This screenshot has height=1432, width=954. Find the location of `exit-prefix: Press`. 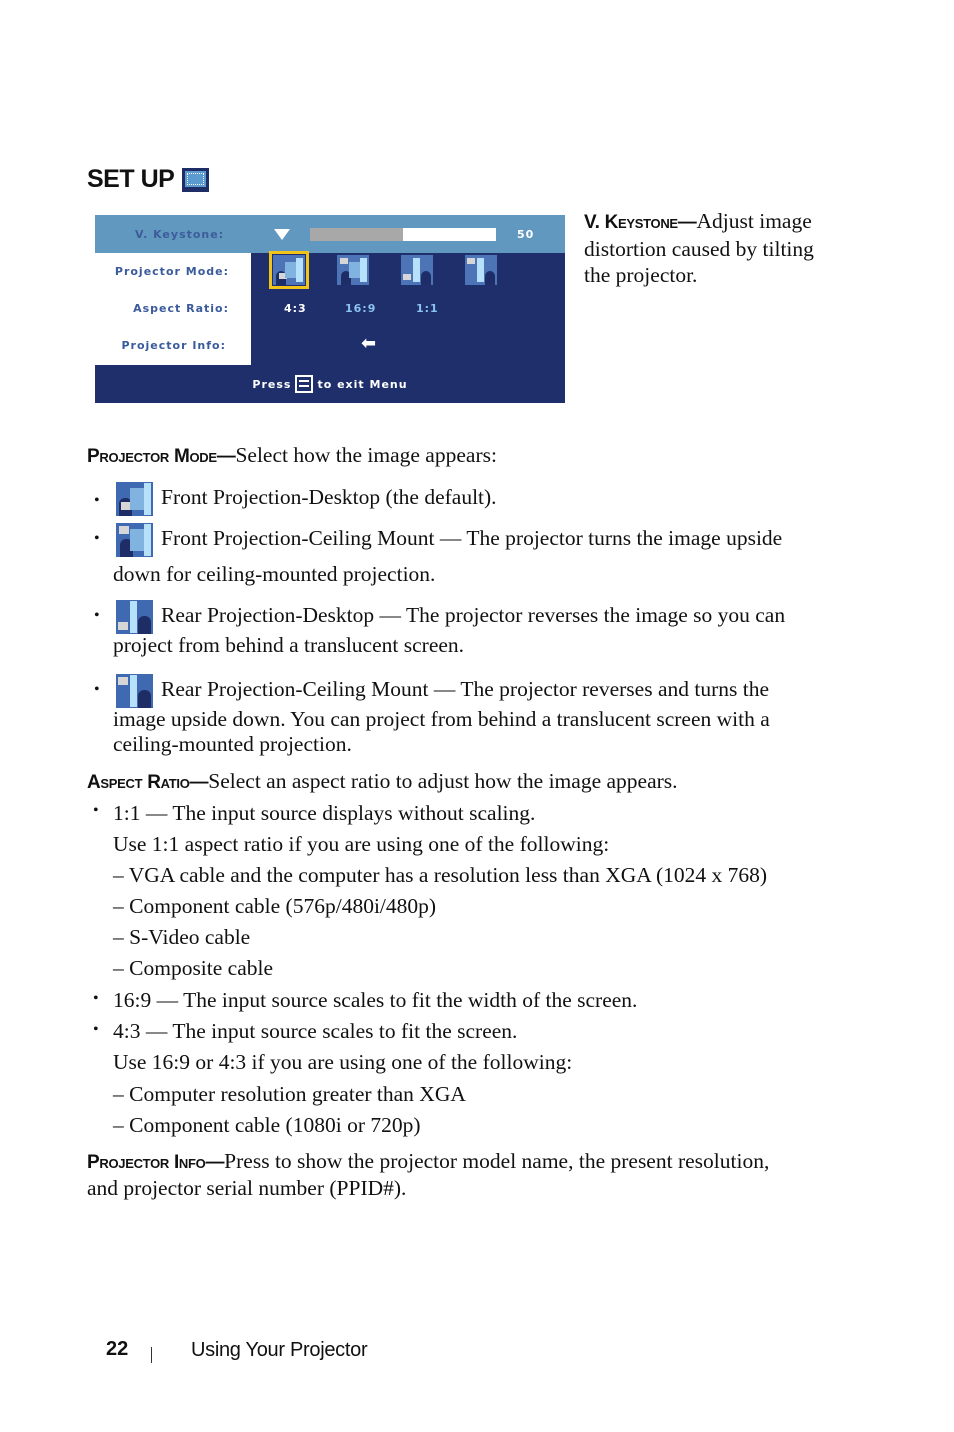

exit-prefix: Press is located at coordinates (272, 384).